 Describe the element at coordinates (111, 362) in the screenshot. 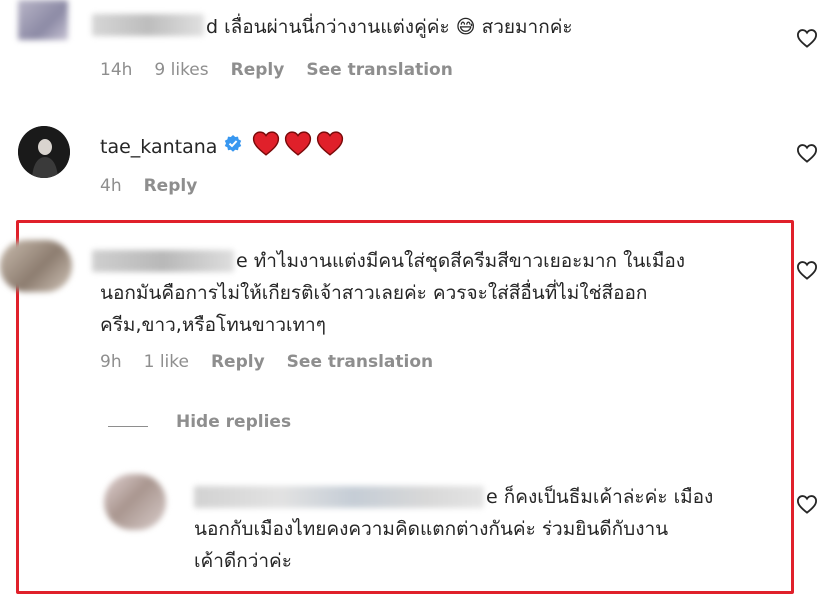

I see `timestamp: 9h` at that location.